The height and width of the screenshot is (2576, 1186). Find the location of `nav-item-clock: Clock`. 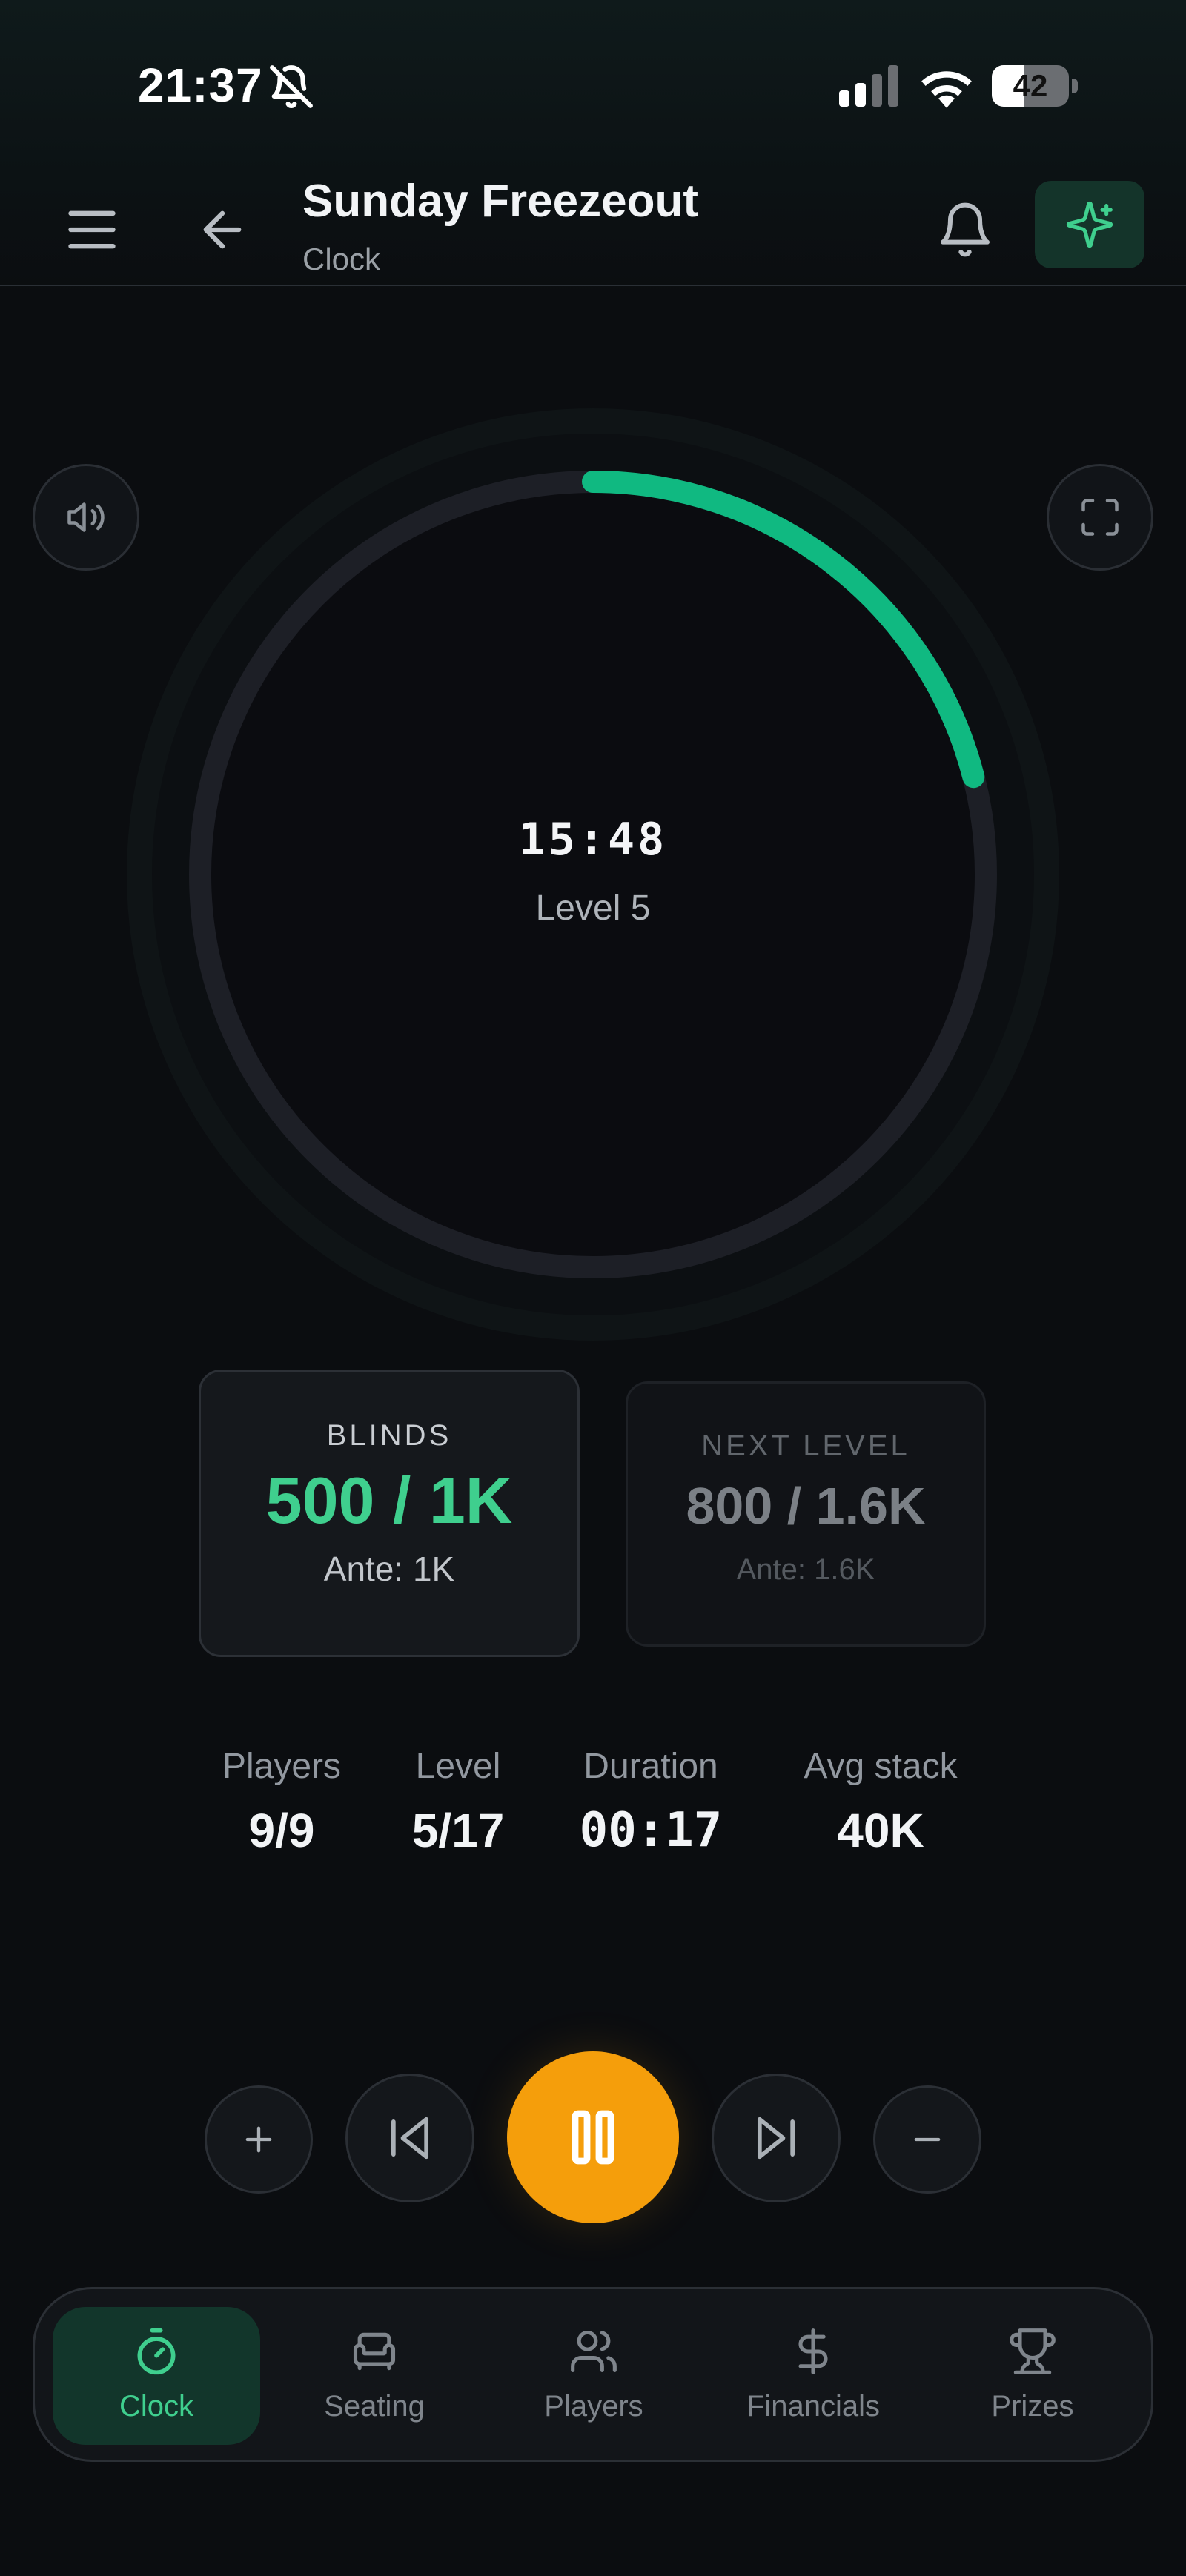

nav-item-clock: Clock is located at coordinates (156, 2376).